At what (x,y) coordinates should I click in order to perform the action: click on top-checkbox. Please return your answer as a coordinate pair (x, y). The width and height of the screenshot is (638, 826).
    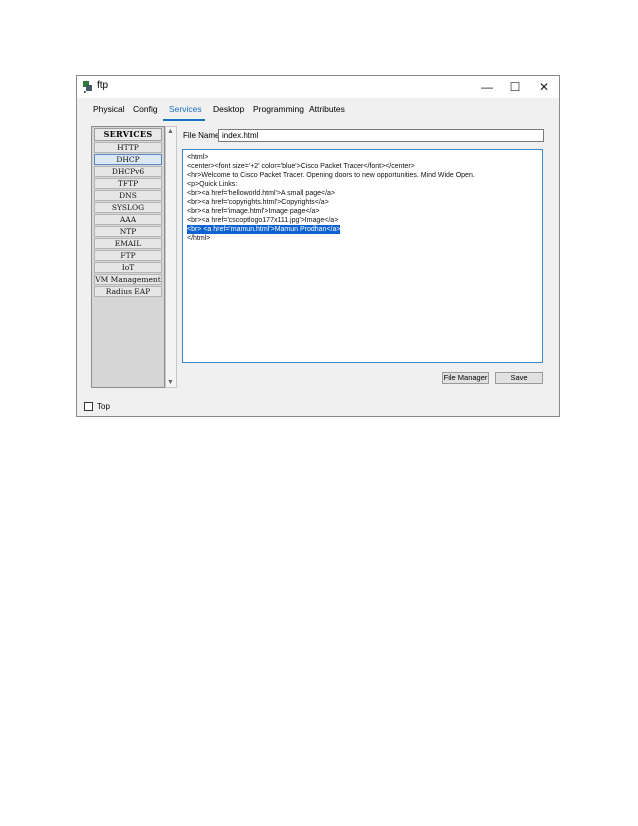
    Looking at the image, I should click on (88, 406).